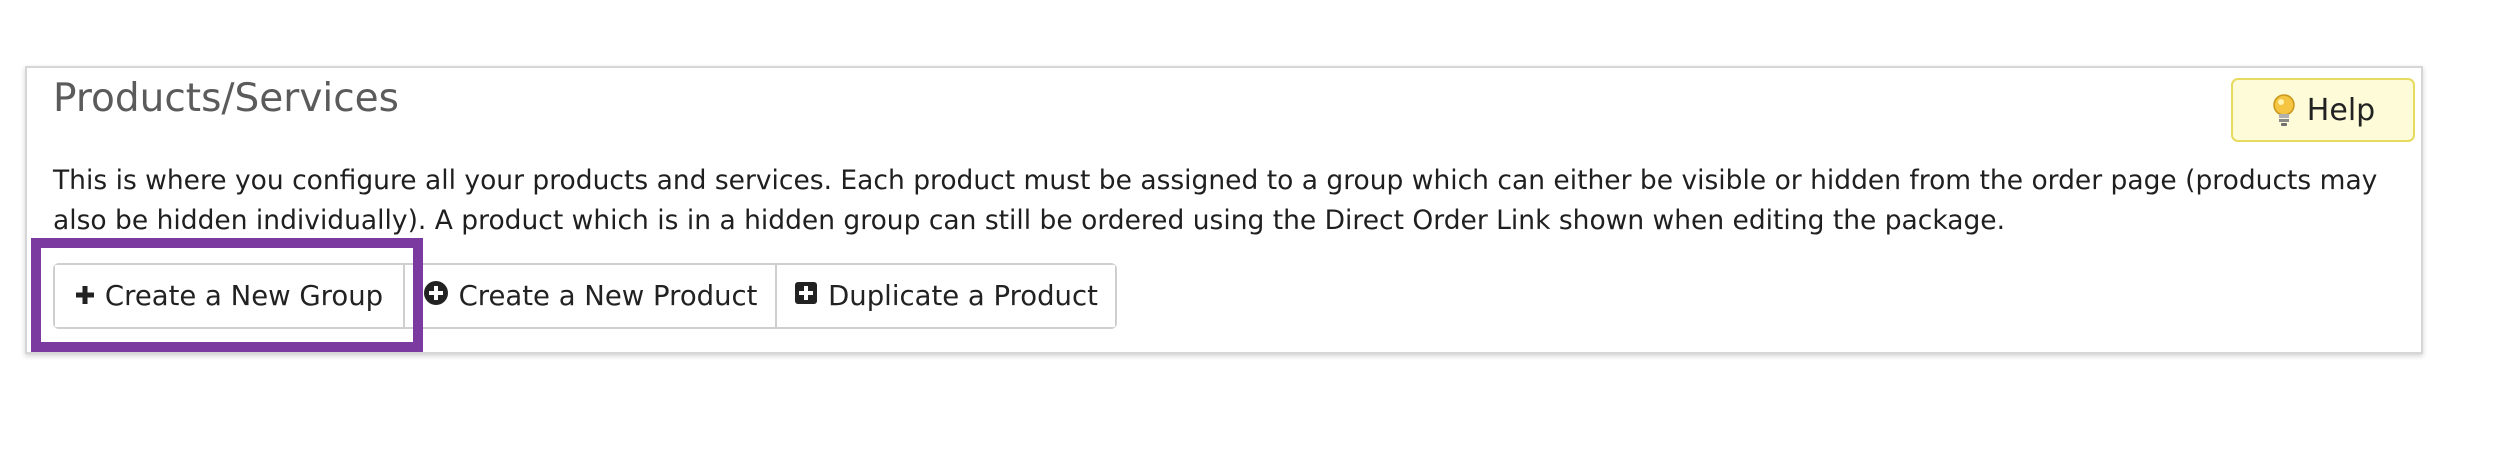 The image size is (2506, 474). Describe the element at coordinates (85, 296) in the screenshot. I see `plus-icon` at that location.